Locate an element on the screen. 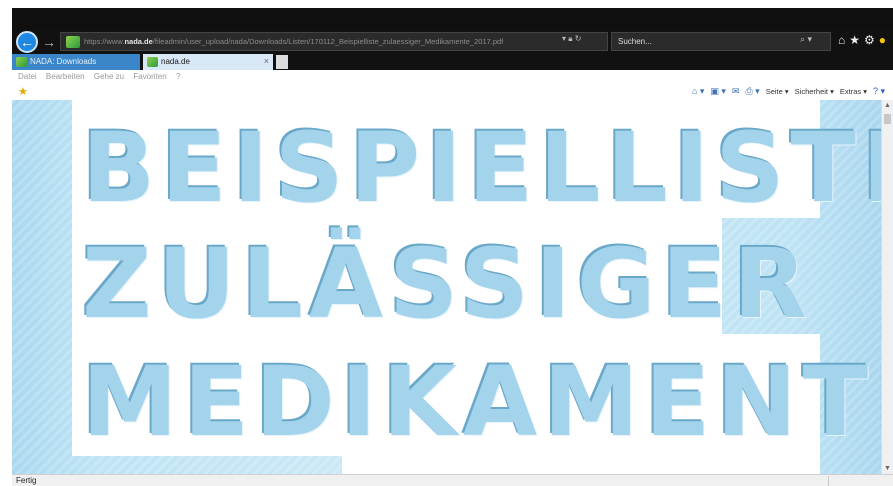  star-icon: ★ is located at coordinates (856, 40).